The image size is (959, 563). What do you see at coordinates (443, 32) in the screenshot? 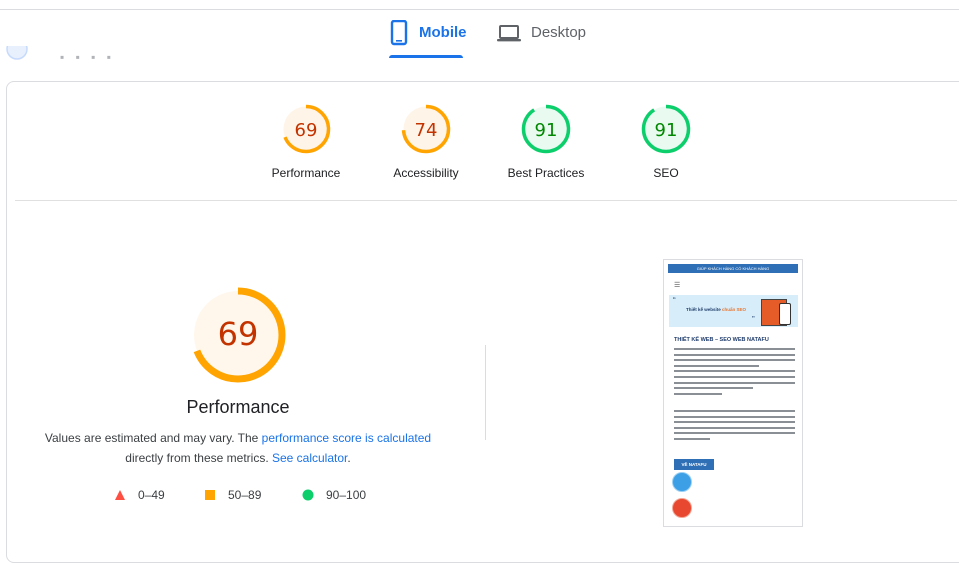
I see `tab-mobile-label: Mobile` at bounding box center [443, 32].